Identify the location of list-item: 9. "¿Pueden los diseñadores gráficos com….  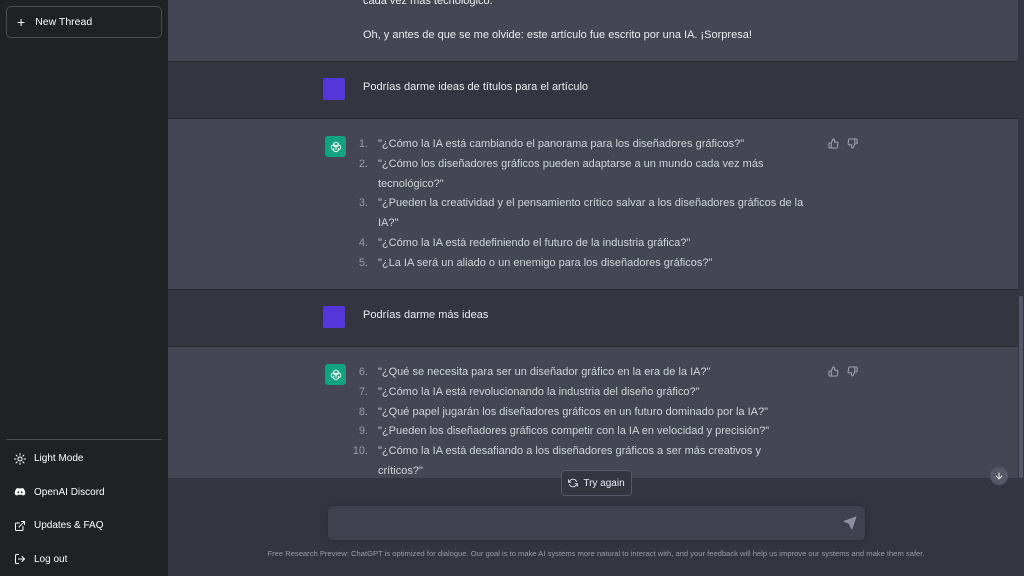
(578, 432).